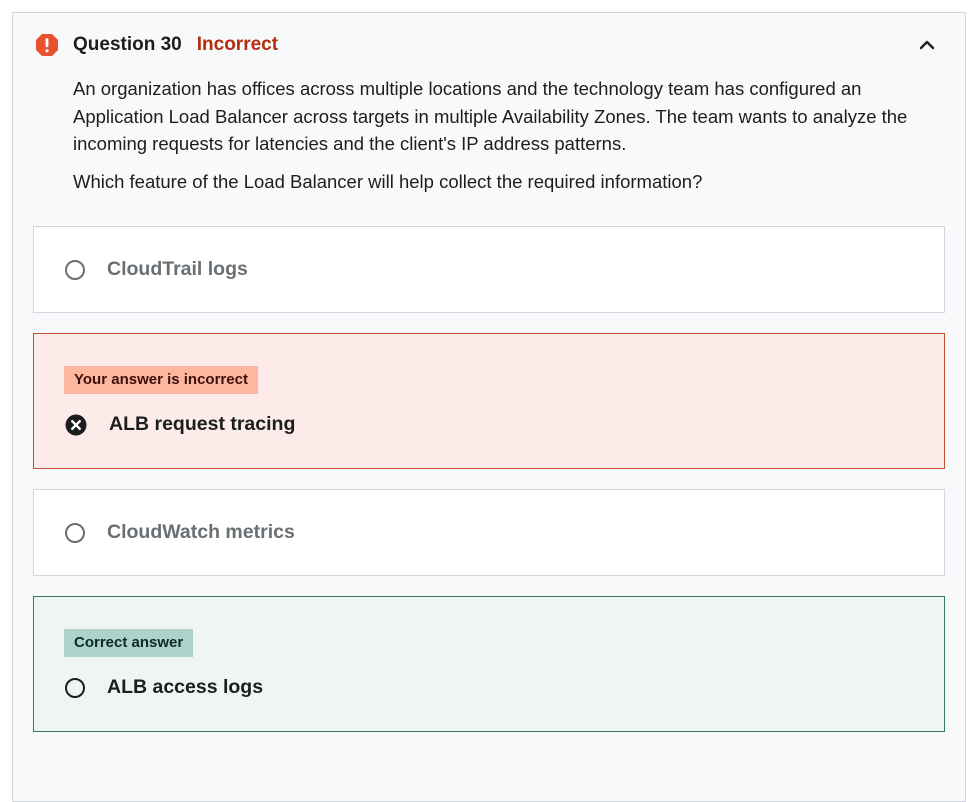  I want to click on chevron-up-icon, so click(927, 45).